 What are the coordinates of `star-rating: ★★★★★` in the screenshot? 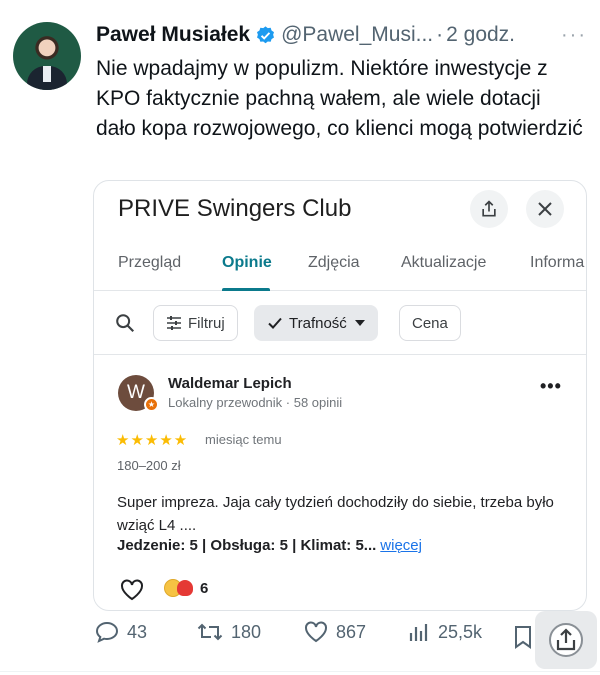 It's located at (152, 440).